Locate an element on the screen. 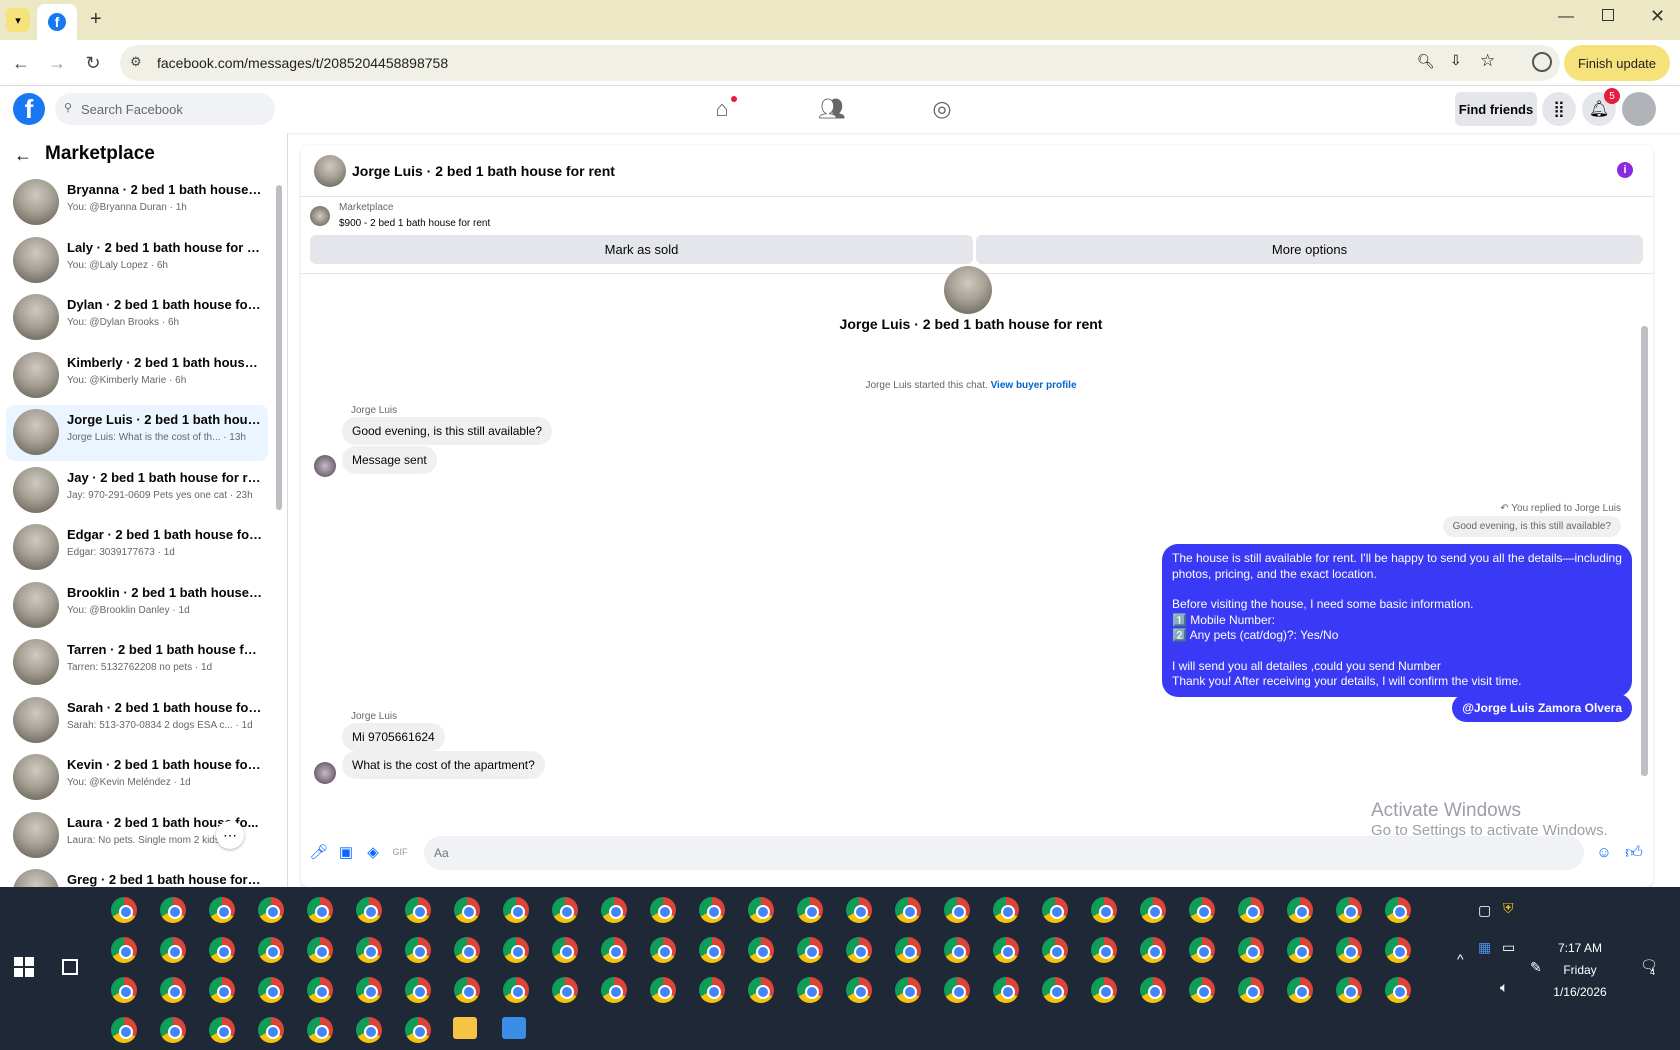 This screenshot has width=1680, height=1050. microphone-icon: 🎤︎ is located at coordinates (318, 852).